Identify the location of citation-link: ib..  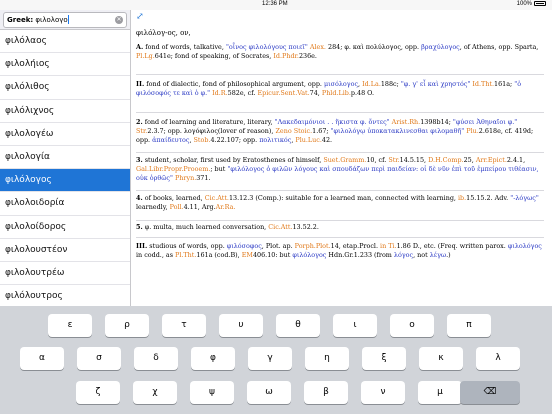
(462, 198).